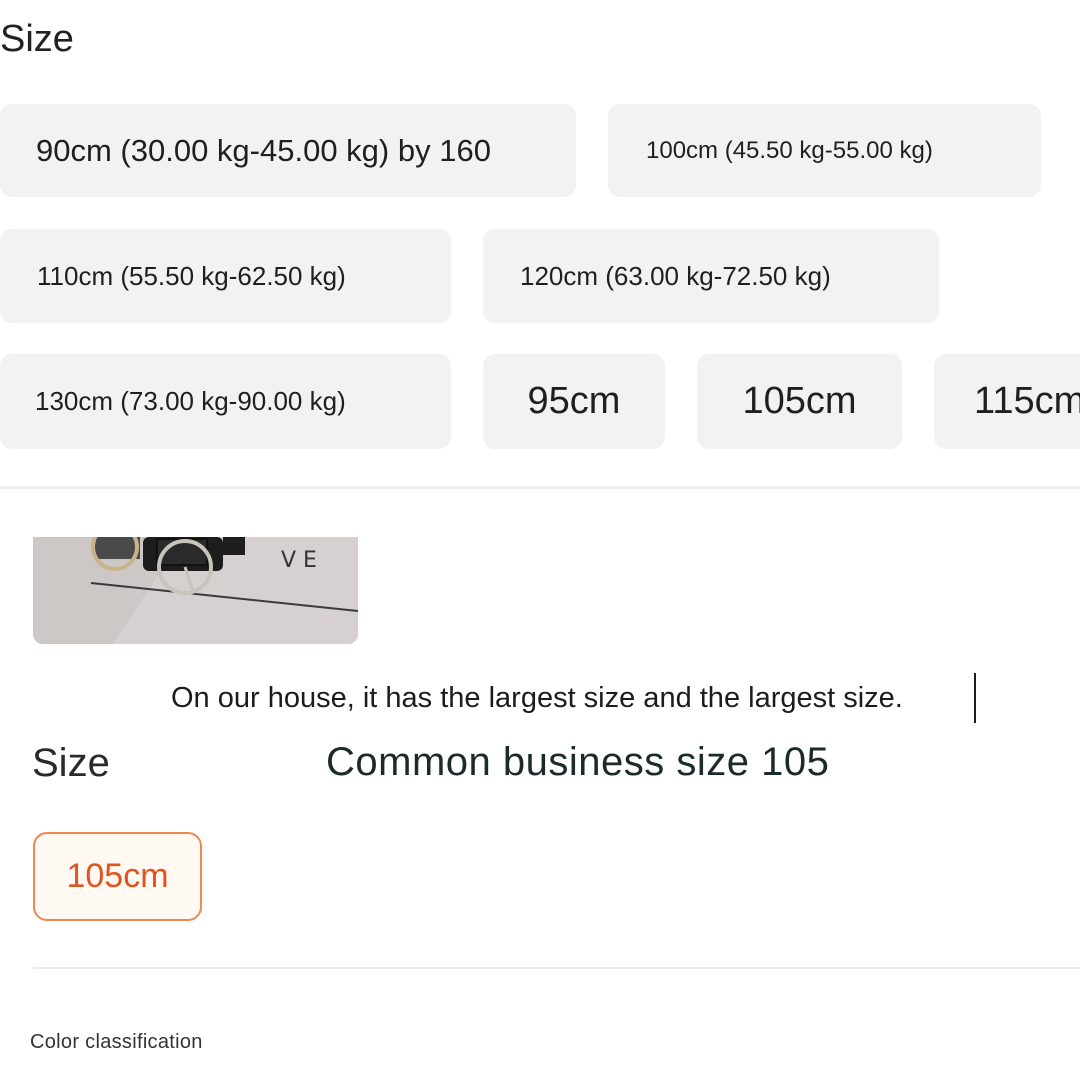  I want to click on size-option-120cm: 120cm (63.00 kg-72.50 kg), so click(711, 276).